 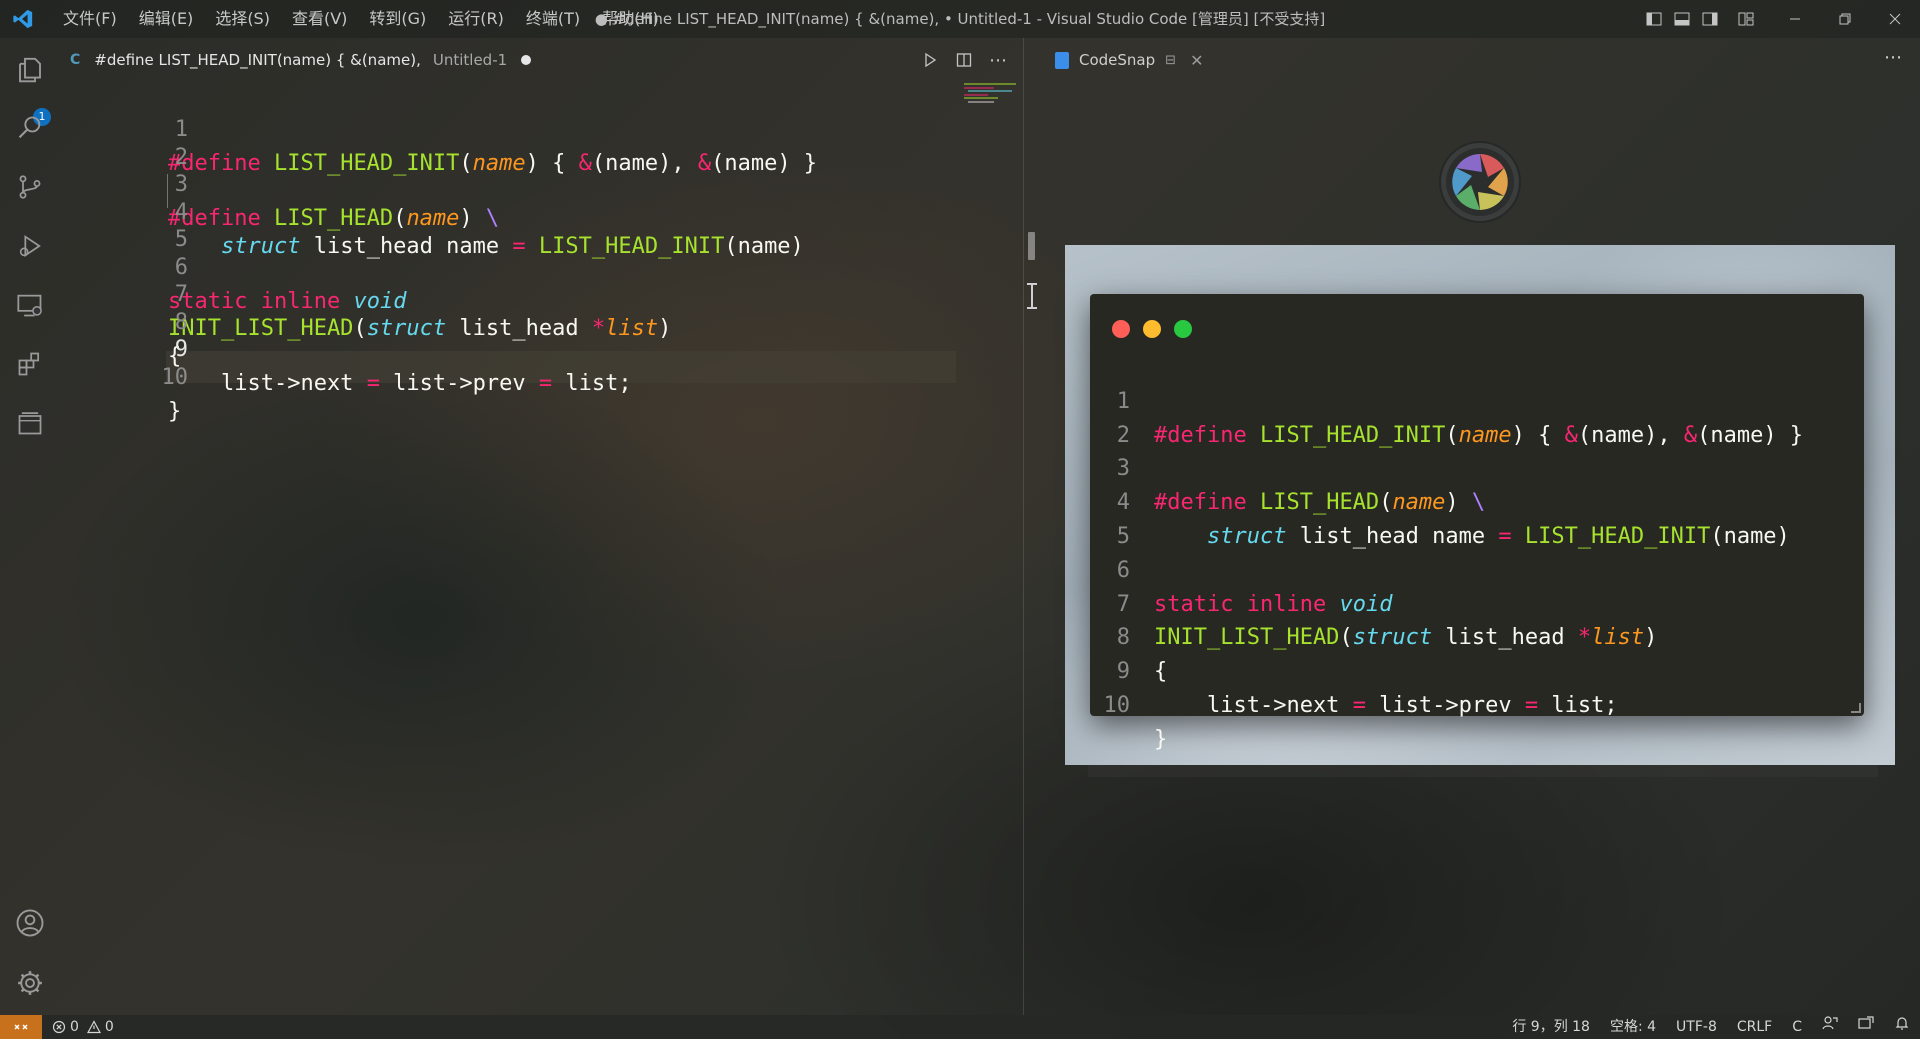 I want to click on vscode-logo-icon, so click(x=23, y=19).